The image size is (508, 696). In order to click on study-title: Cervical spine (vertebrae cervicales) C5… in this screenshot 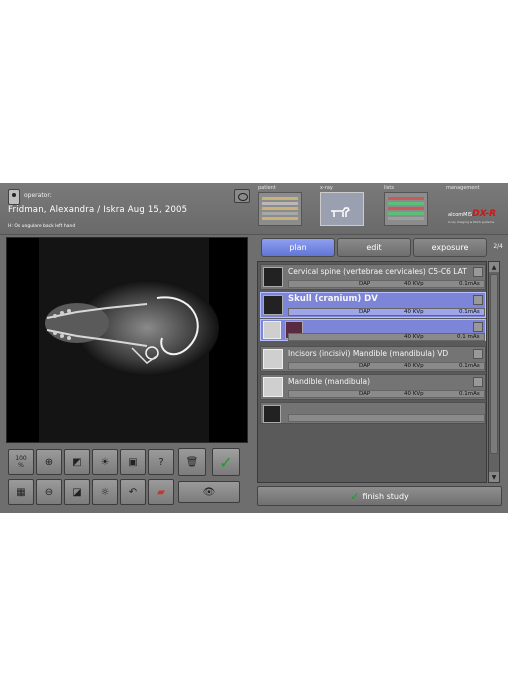, I will do `click(377, 271)`.